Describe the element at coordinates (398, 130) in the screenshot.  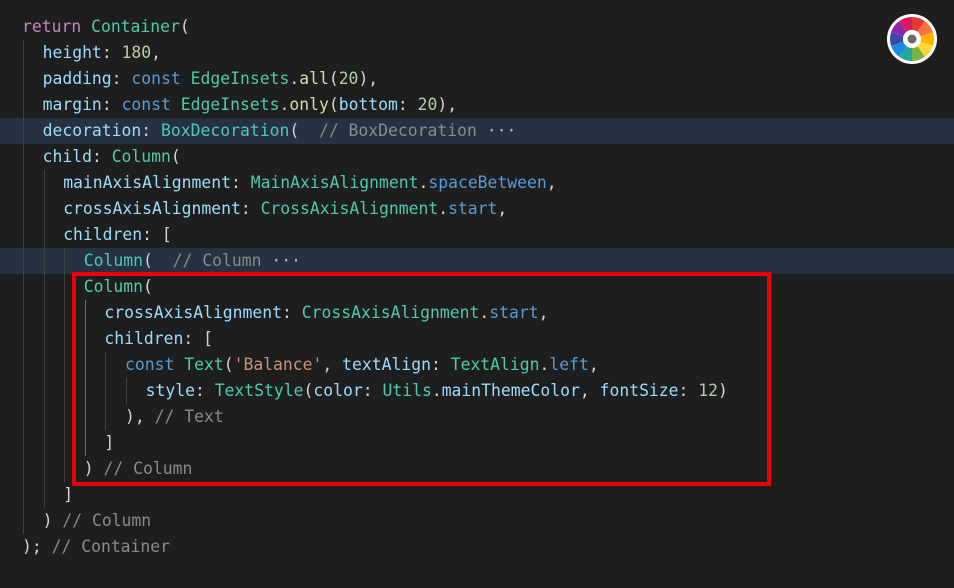
I see `code-token: // BoxDecoration` at that location.